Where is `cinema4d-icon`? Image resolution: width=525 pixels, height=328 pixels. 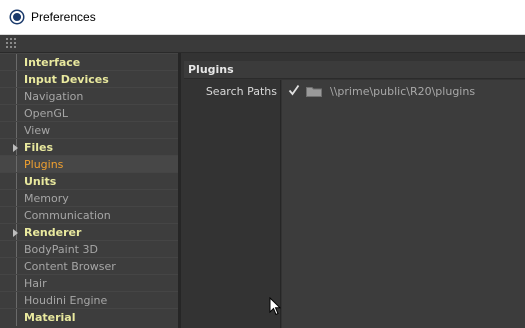 cinema4d-icon is located at coordinates (17, 17).